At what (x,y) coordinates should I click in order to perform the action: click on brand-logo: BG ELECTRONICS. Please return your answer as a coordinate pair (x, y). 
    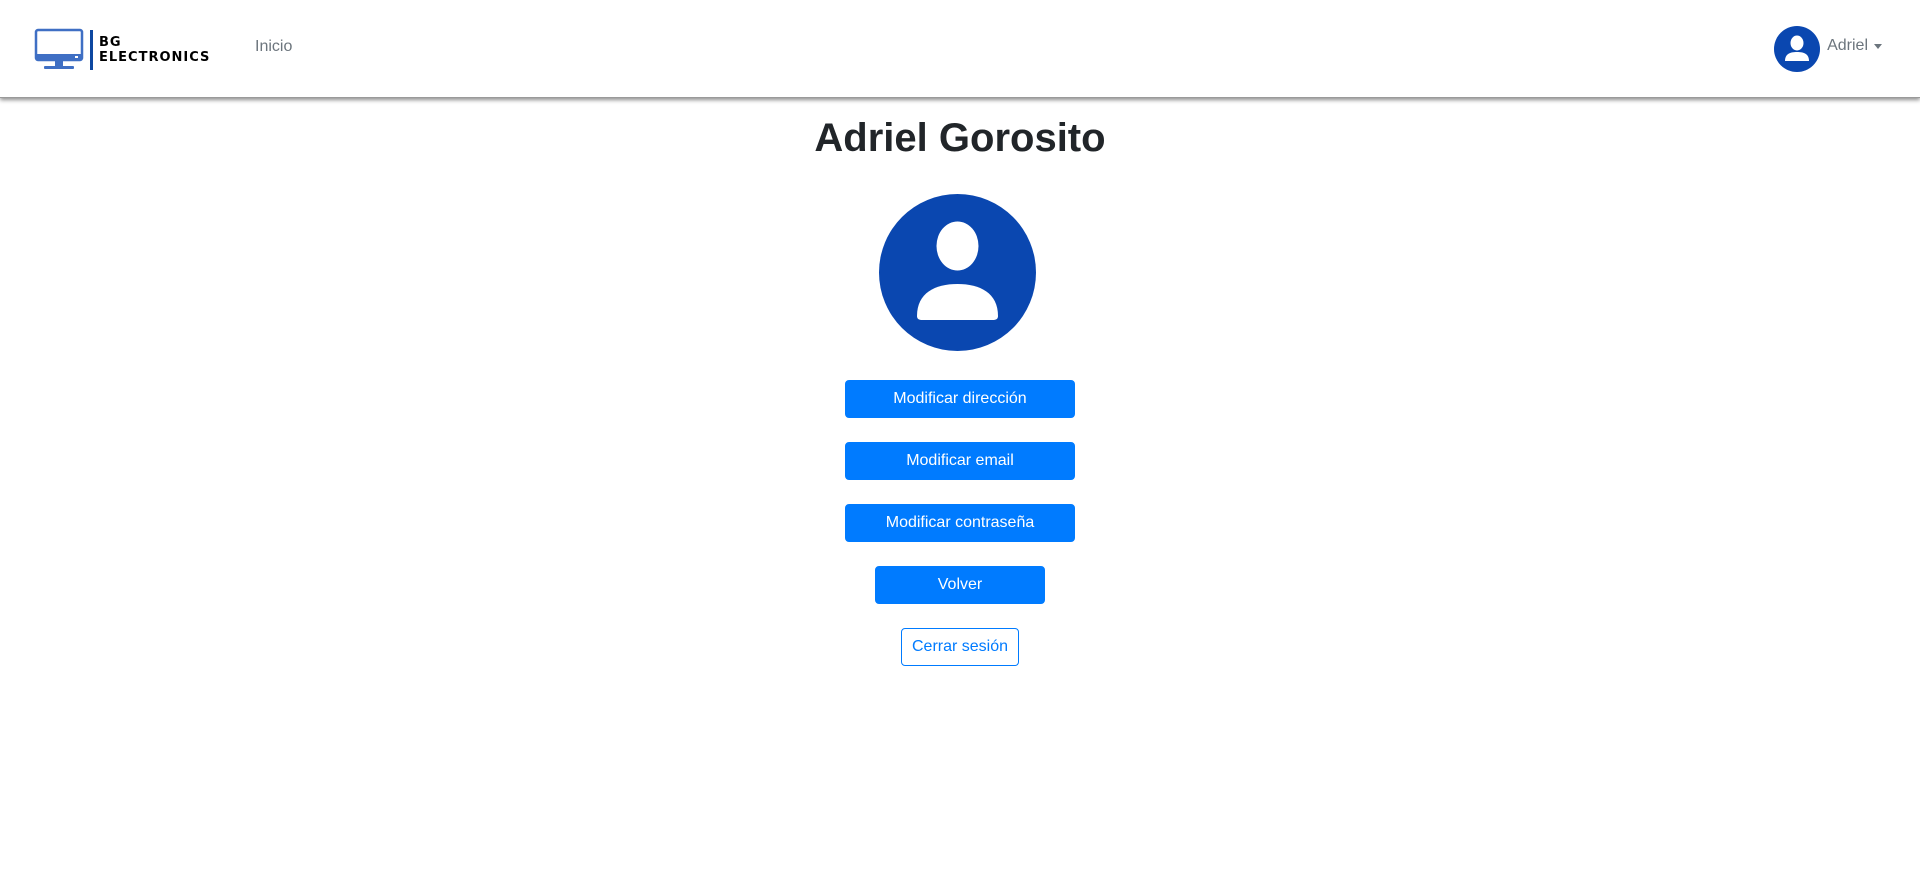
    Looking at the image, I should click on (122, 49).